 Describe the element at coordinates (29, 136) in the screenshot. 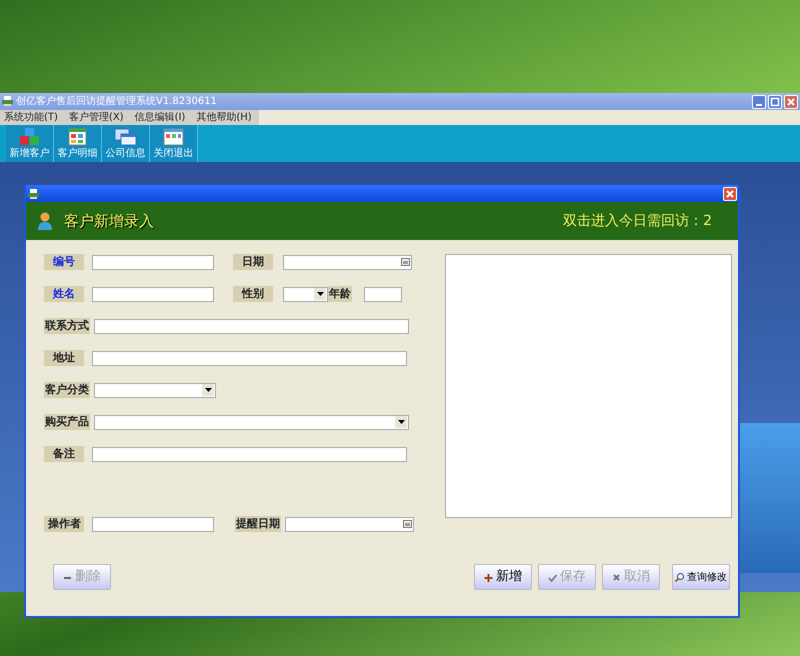

I see `cubes-icon` at that location.